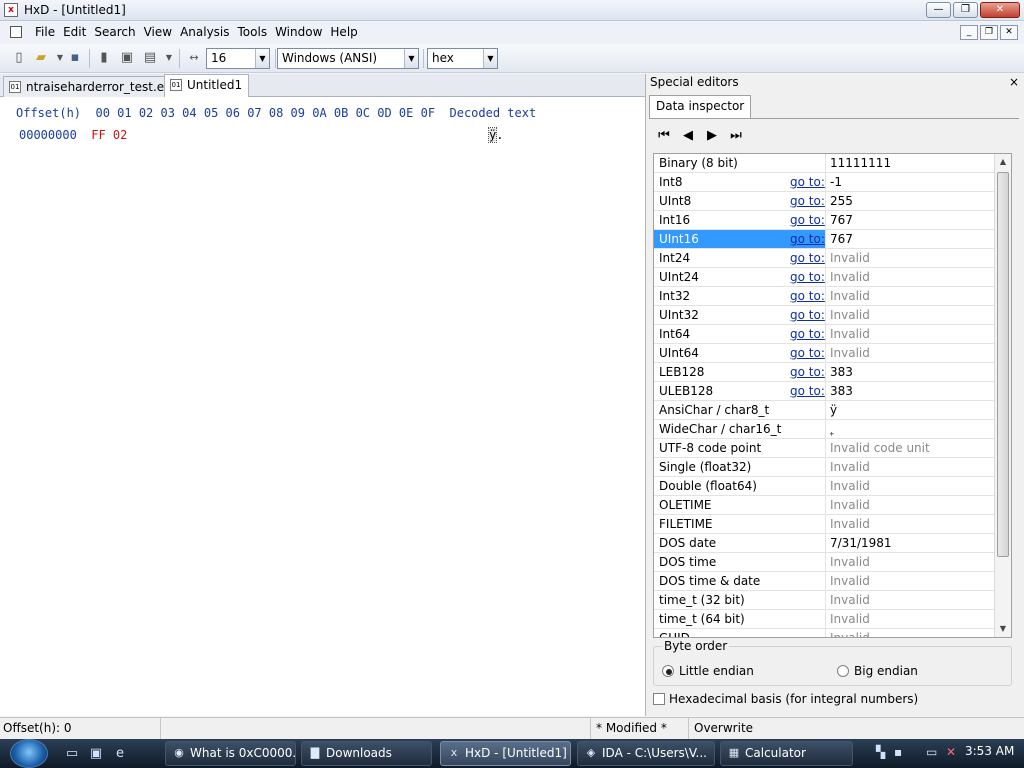 The image size is (1024, 768). I want to click on decoded-char: ., so click(499, 135).